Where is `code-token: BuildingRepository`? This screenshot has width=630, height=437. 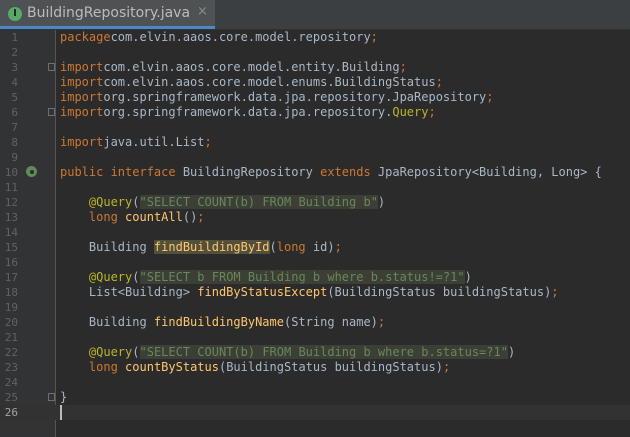 code-token: BuildingRepository is located at coordinates (248, 172).